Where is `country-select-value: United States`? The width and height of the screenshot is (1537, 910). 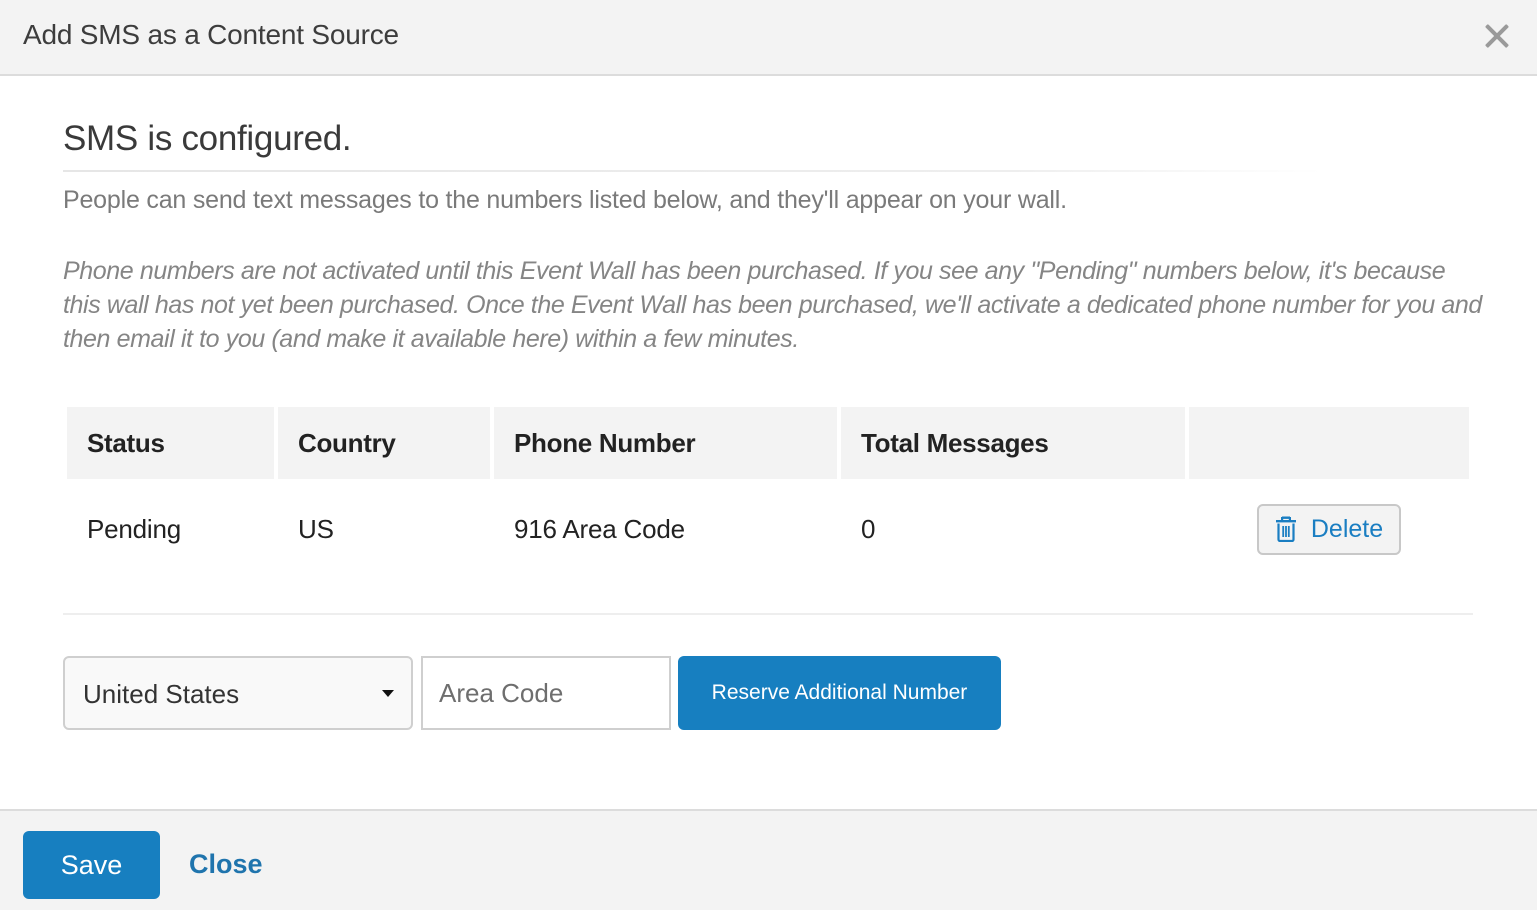
country-select-value: United States is located at coordinates (161, 694).